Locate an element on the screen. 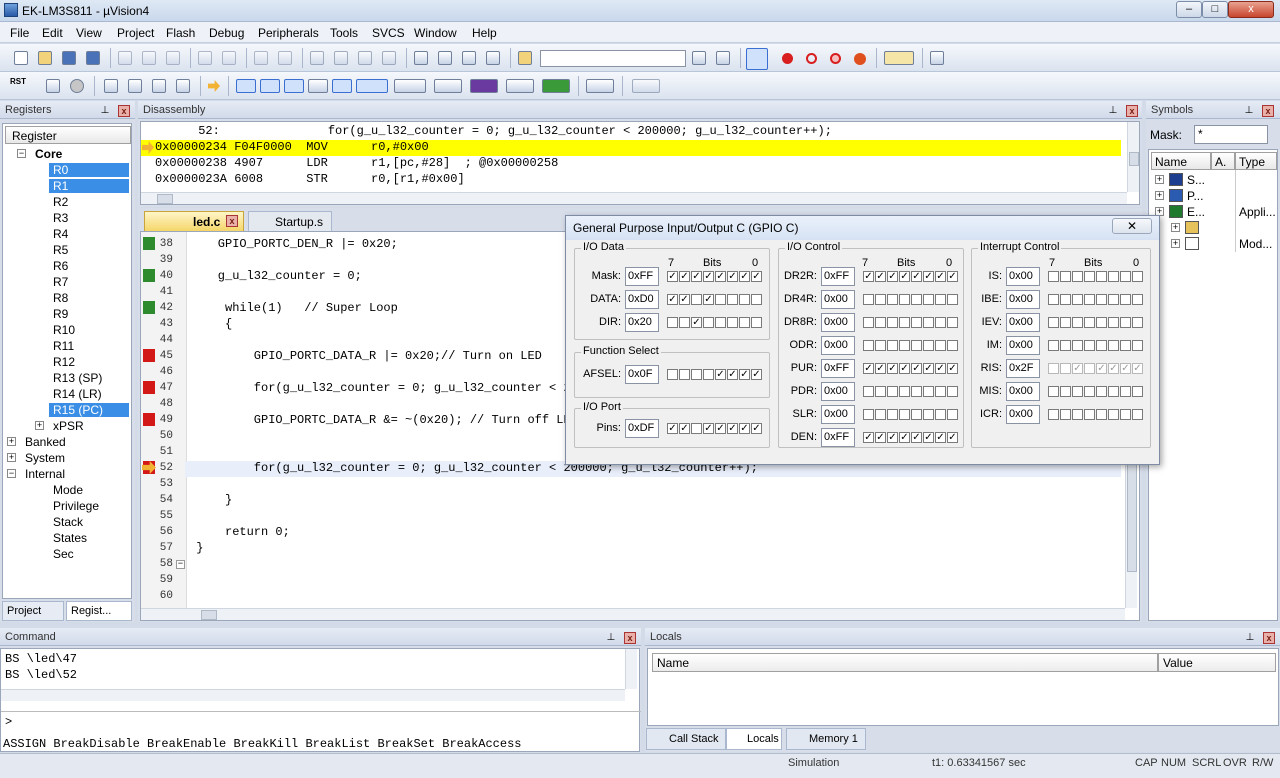  register-r5: R5 is located at coordinates (66, 250).